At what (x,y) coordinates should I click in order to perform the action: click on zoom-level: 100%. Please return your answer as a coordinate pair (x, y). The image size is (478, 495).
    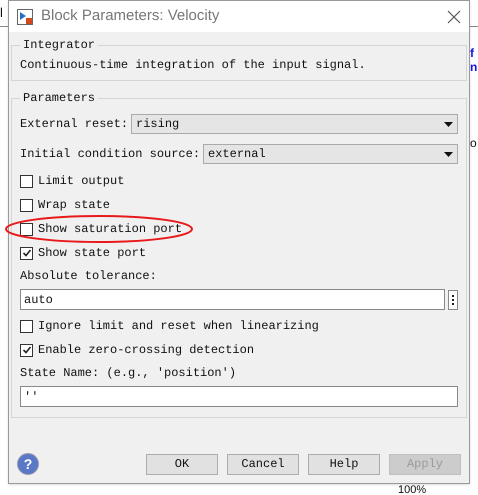
    Looking at the image, I should click on (412, 490).